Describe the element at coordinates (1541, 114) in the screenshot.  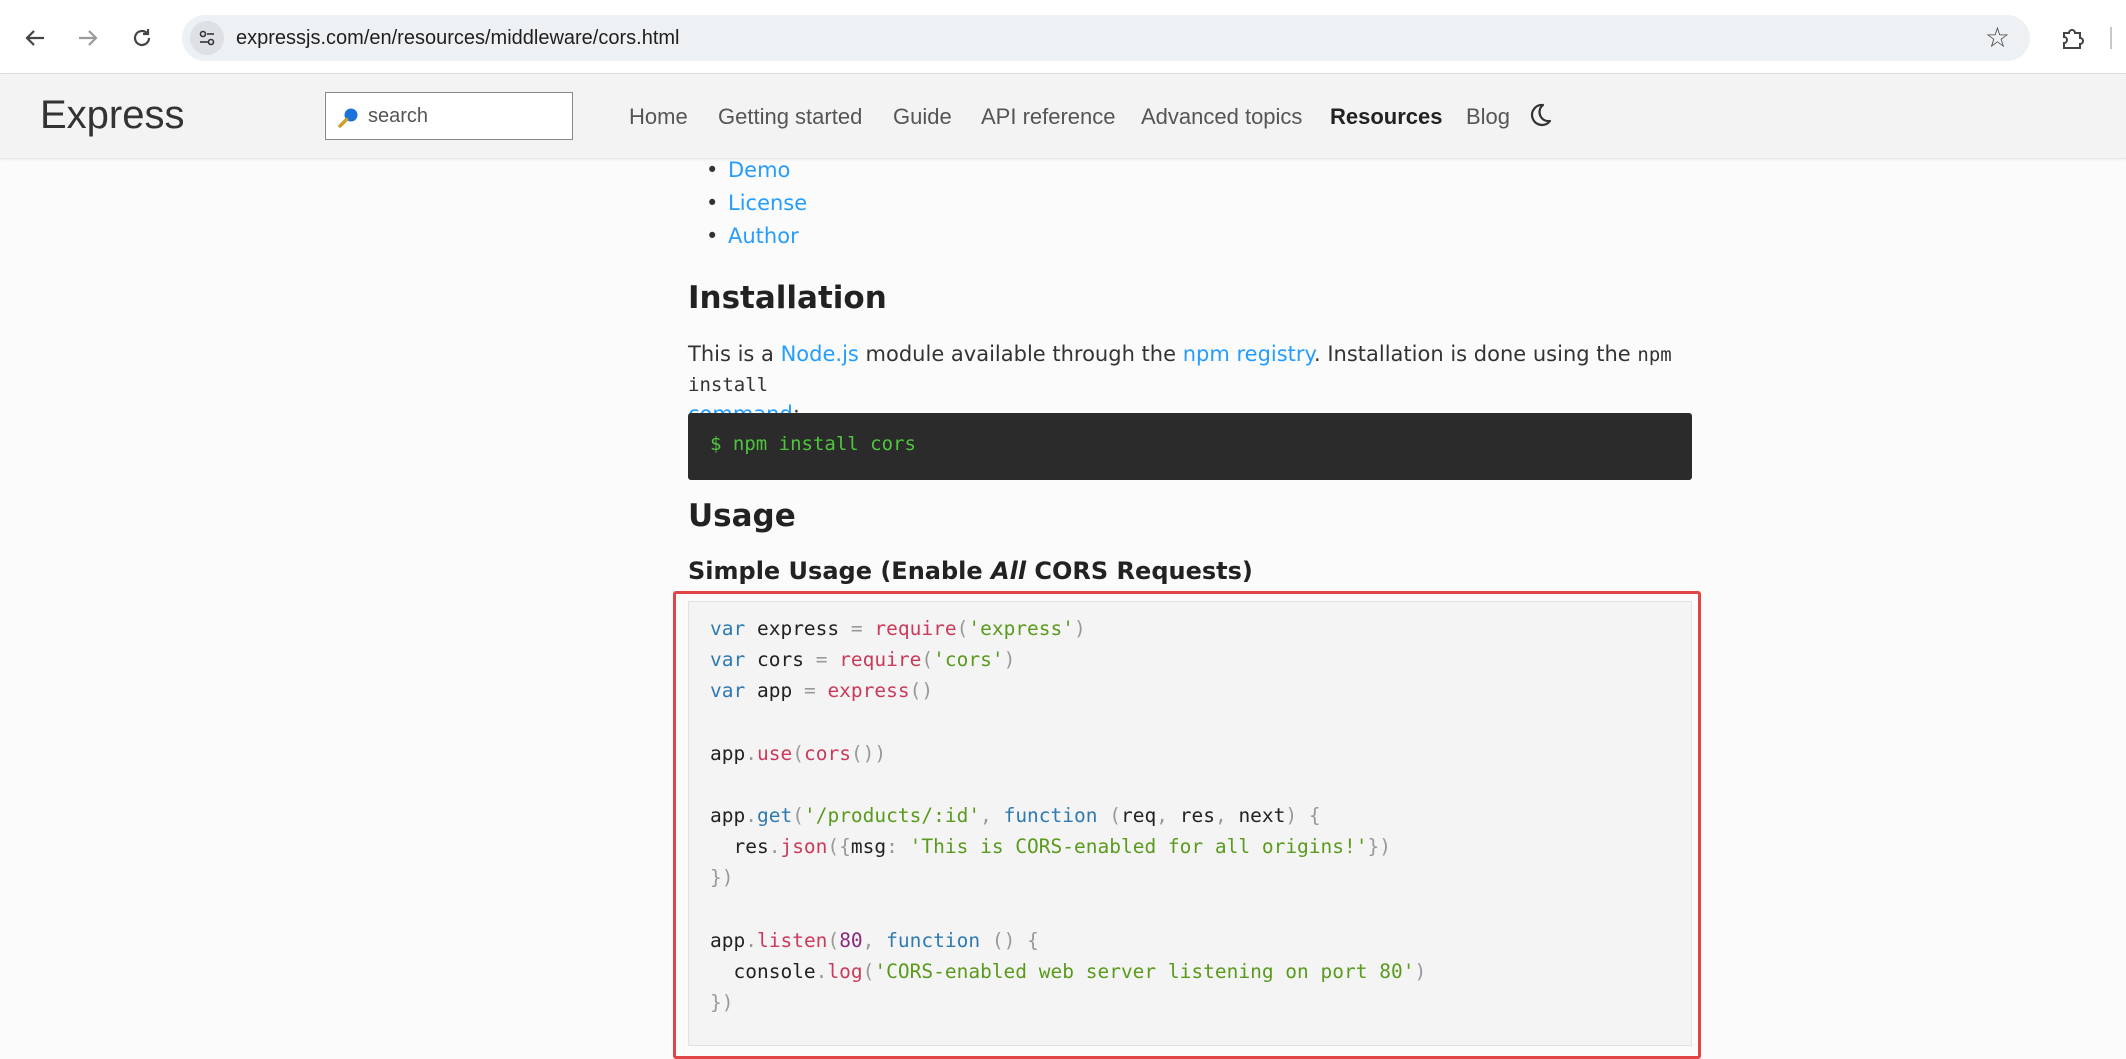
I see `moon-icon` at that location.